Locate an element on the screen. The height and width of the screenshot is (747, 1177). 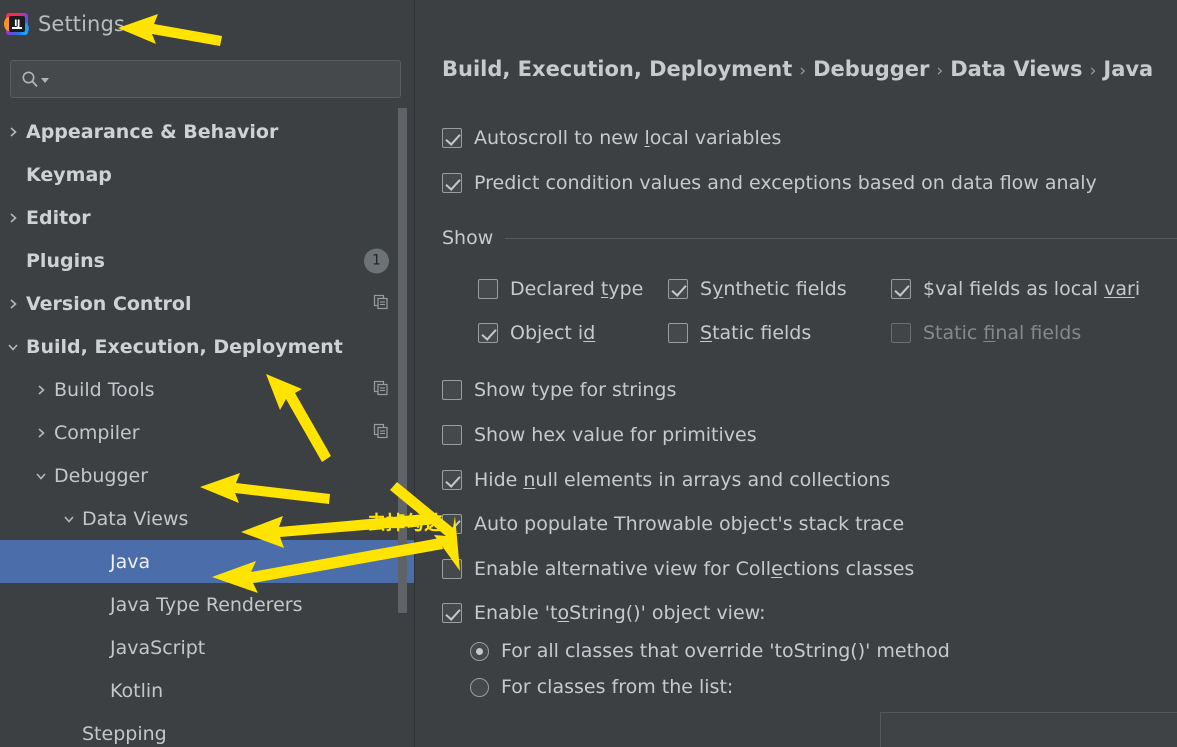
sidebar-item-label: Java is located at coordinates (130, 561).